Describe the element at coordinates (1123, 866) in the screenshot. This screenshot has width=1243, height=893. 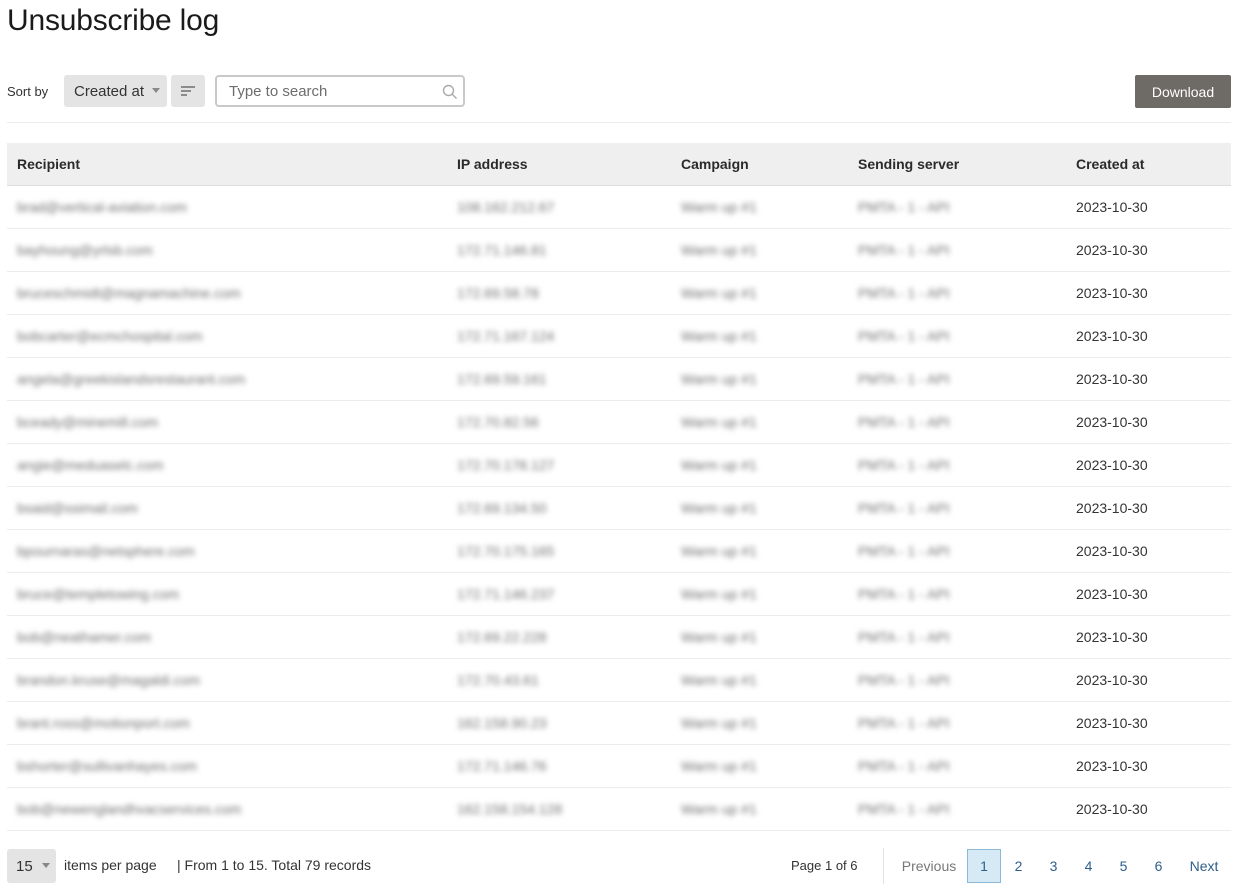
I see `page-link-5: 5` at that location.